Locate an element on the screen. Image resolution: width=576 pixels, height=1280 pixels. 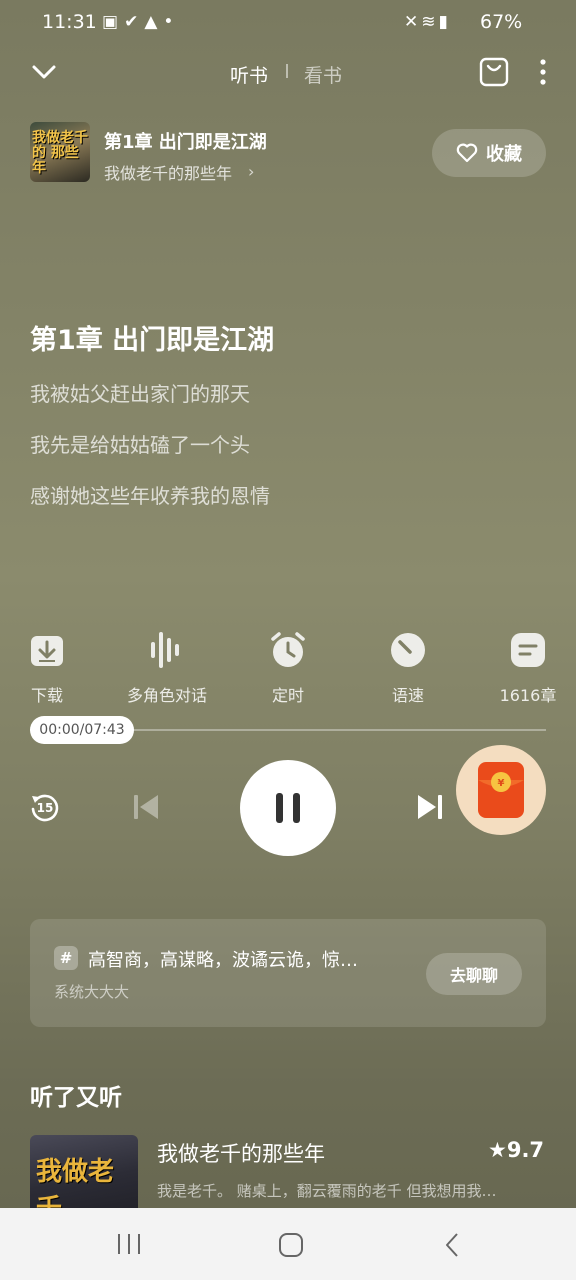
book-cover-title: 我做老千的 那些年 is located at coordinates (60, 153).